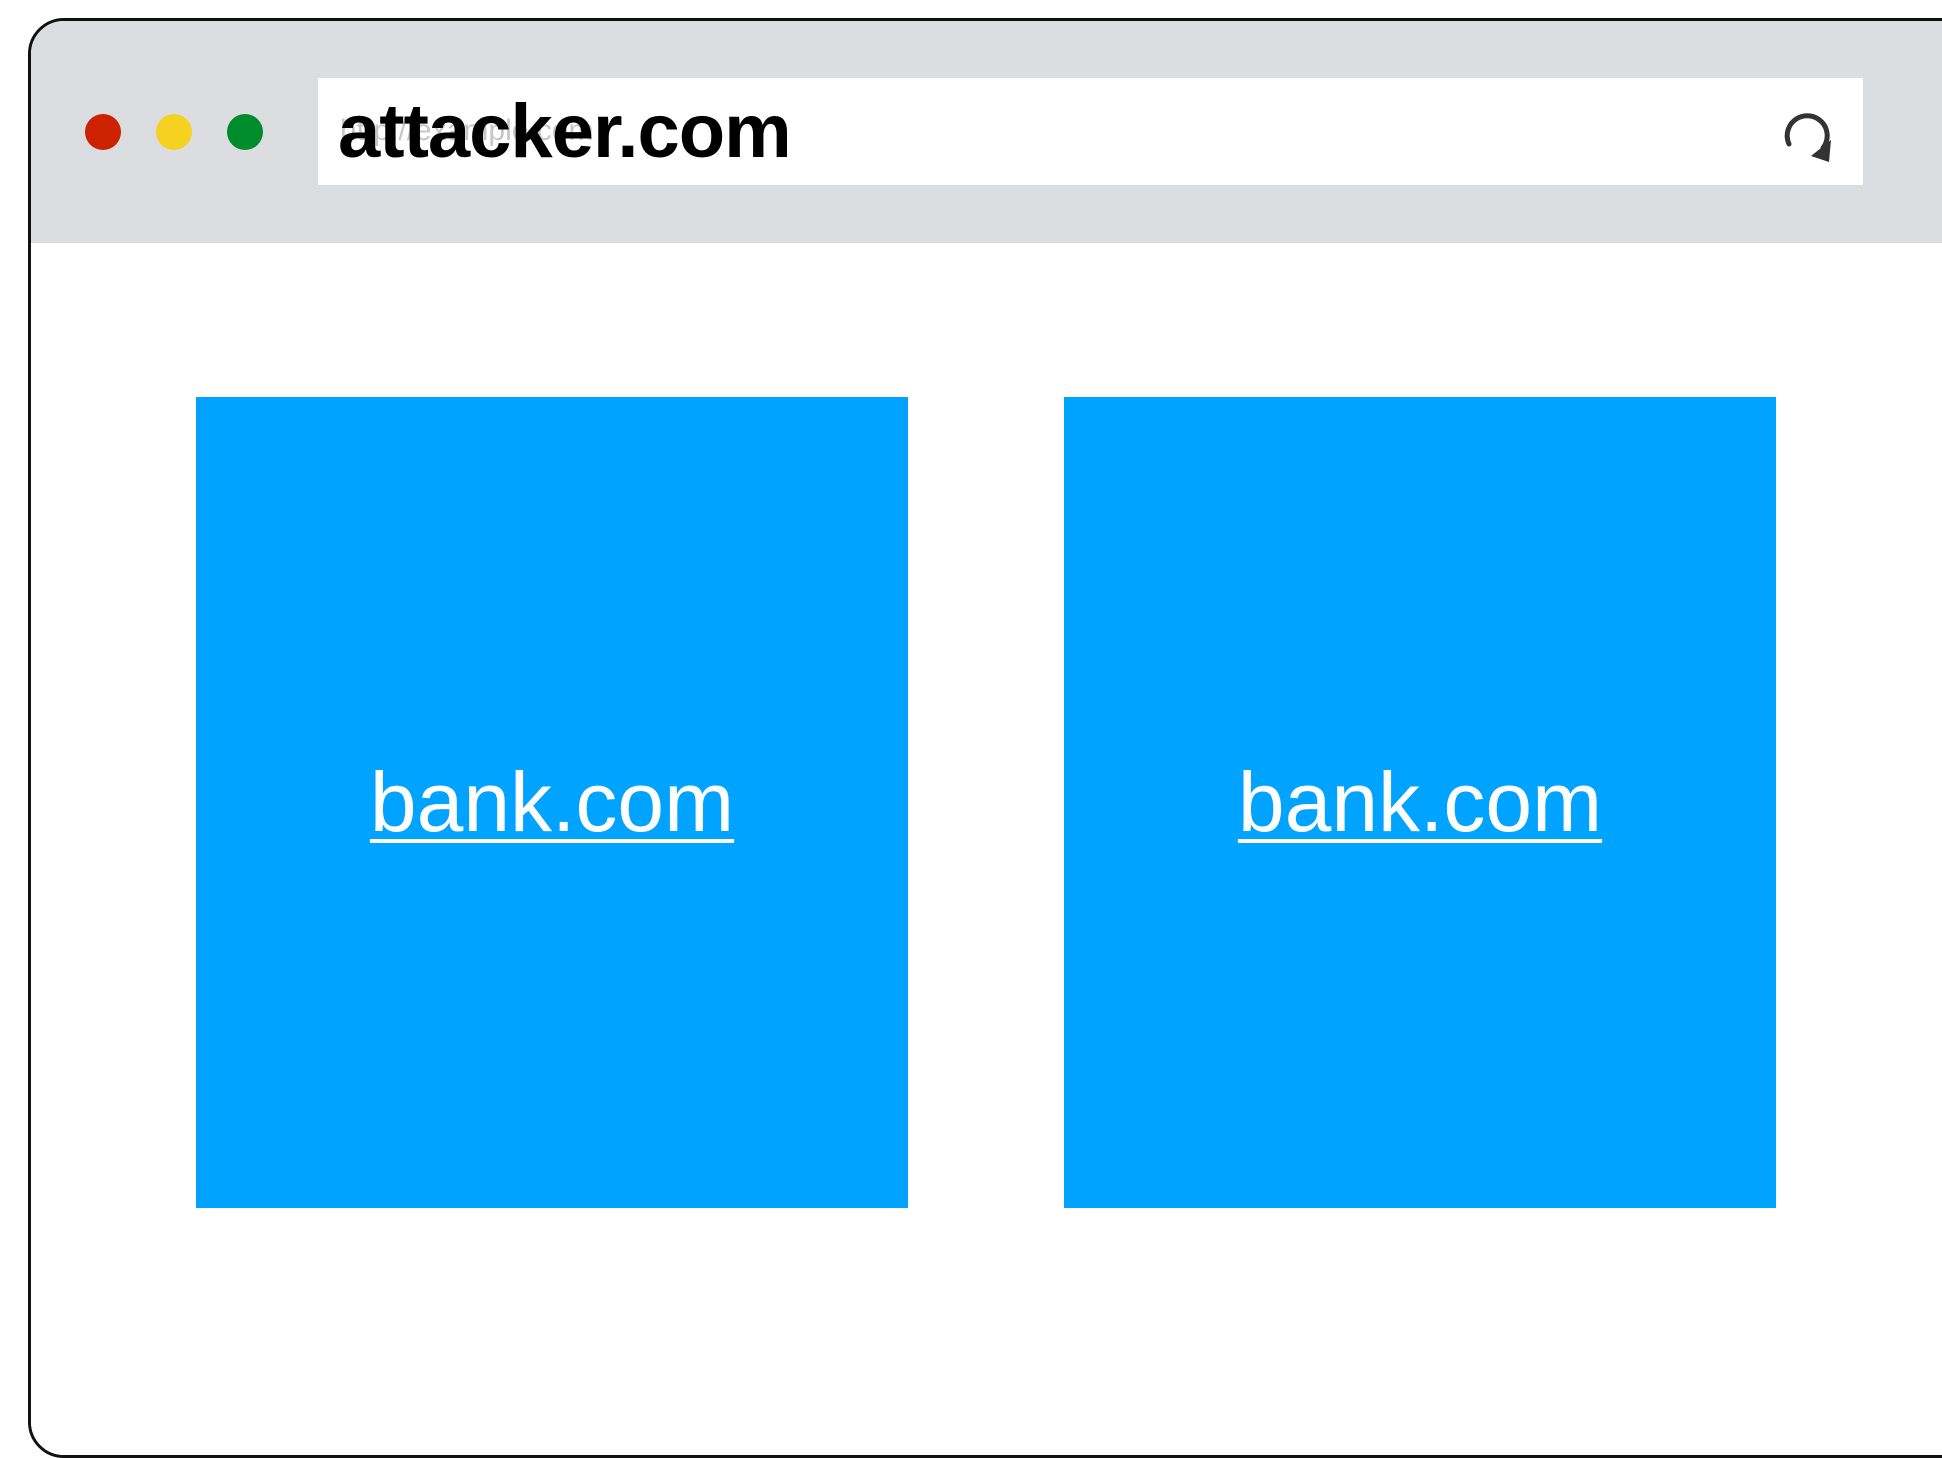  Describe the element at coordinates (245, 132) in the screenshot. I see `maximize-window-button` at that location.